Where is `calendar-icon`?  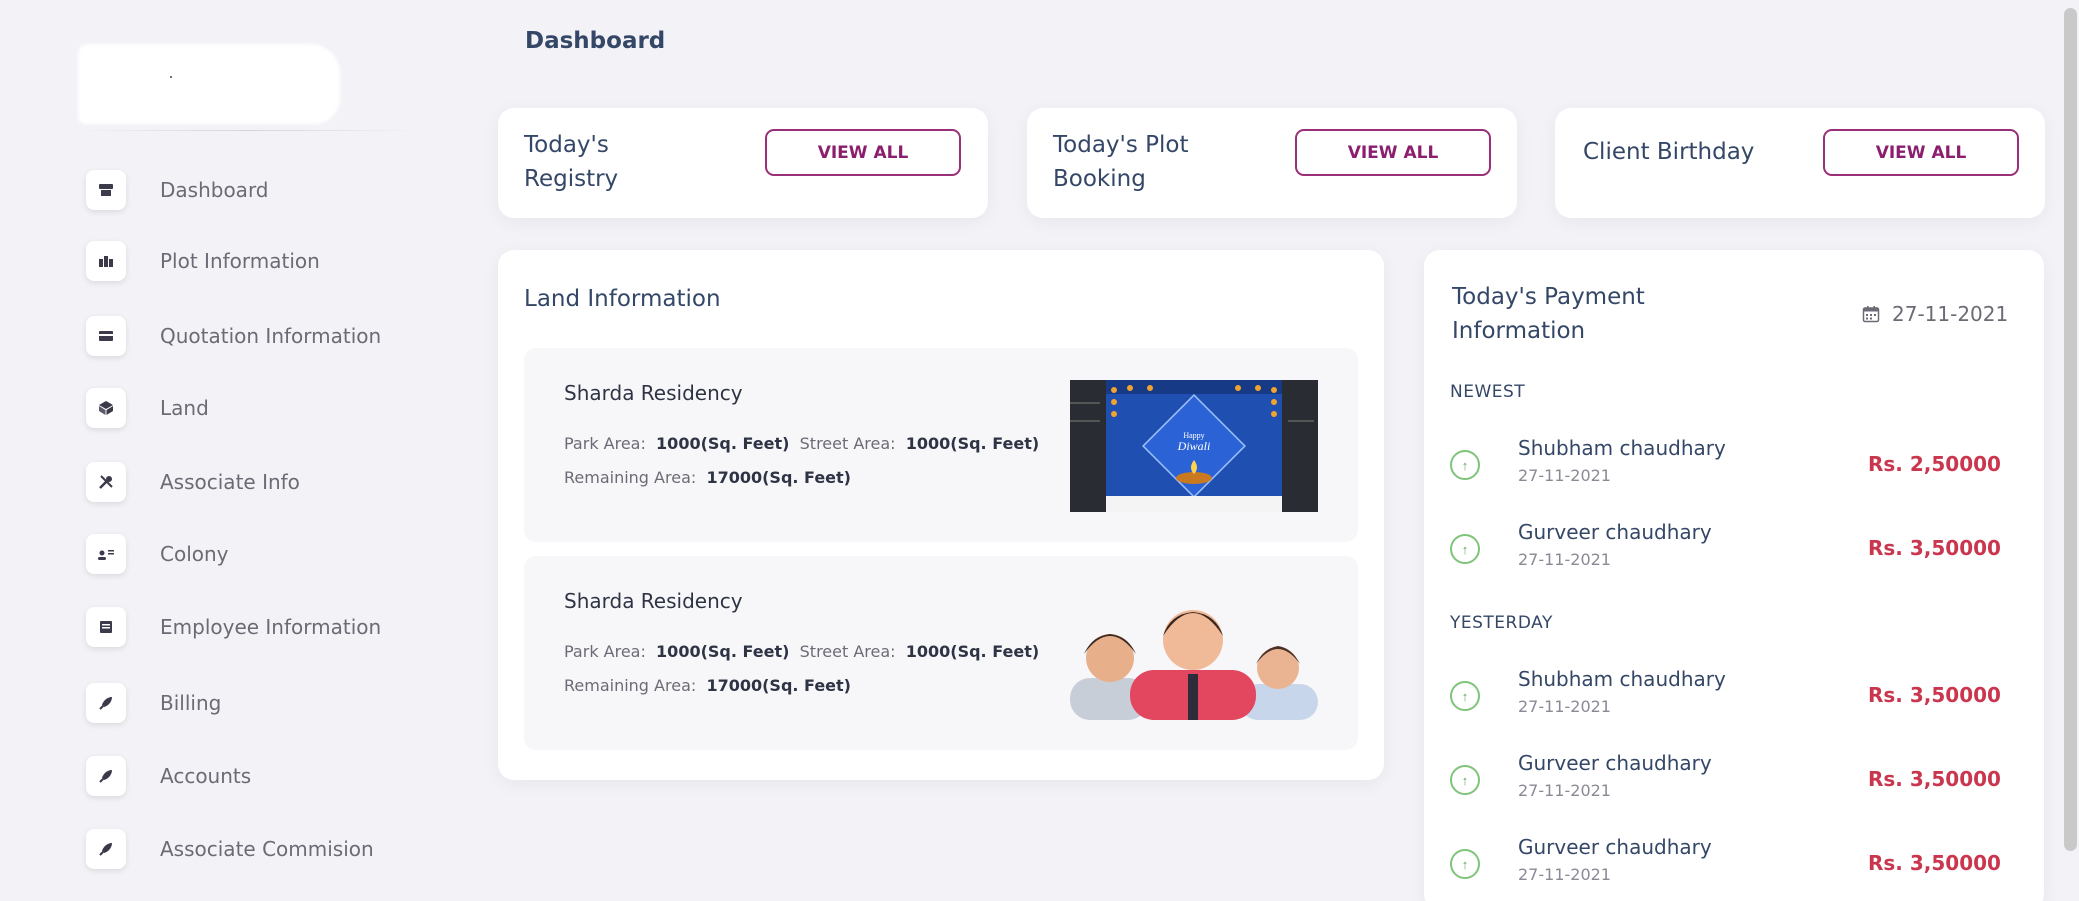 calendar-icon is located at coordinates (1871, 314).